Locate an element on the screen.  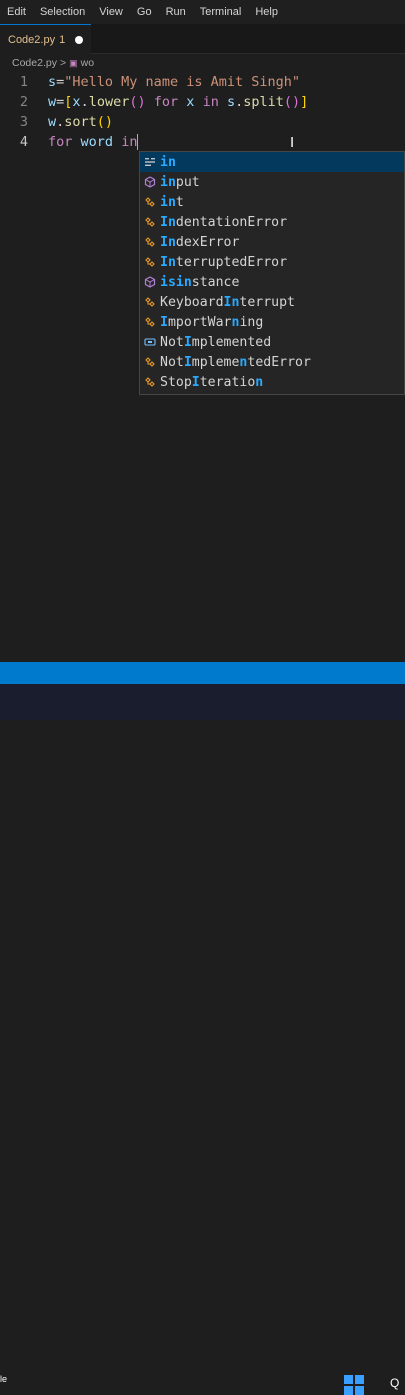
menu-terminal: Terminal is located at coordinates (221, 12).